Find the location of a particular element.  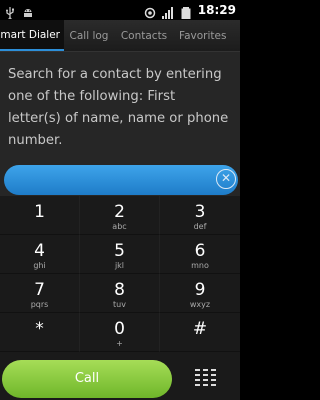

key-digit: 5 is located at coordinates (119, 251).